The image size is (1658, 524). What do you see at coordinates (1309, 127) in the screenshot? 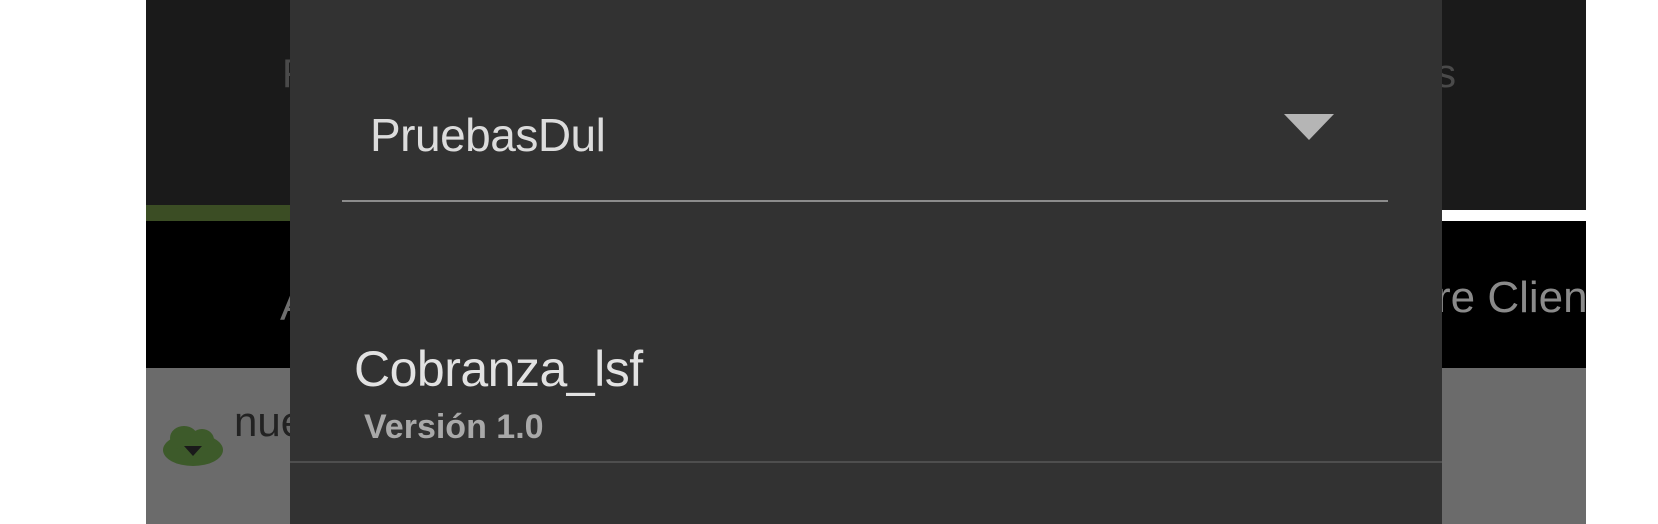
I see `dropdown-arrow-icon` at bounding box center [1309, 127].